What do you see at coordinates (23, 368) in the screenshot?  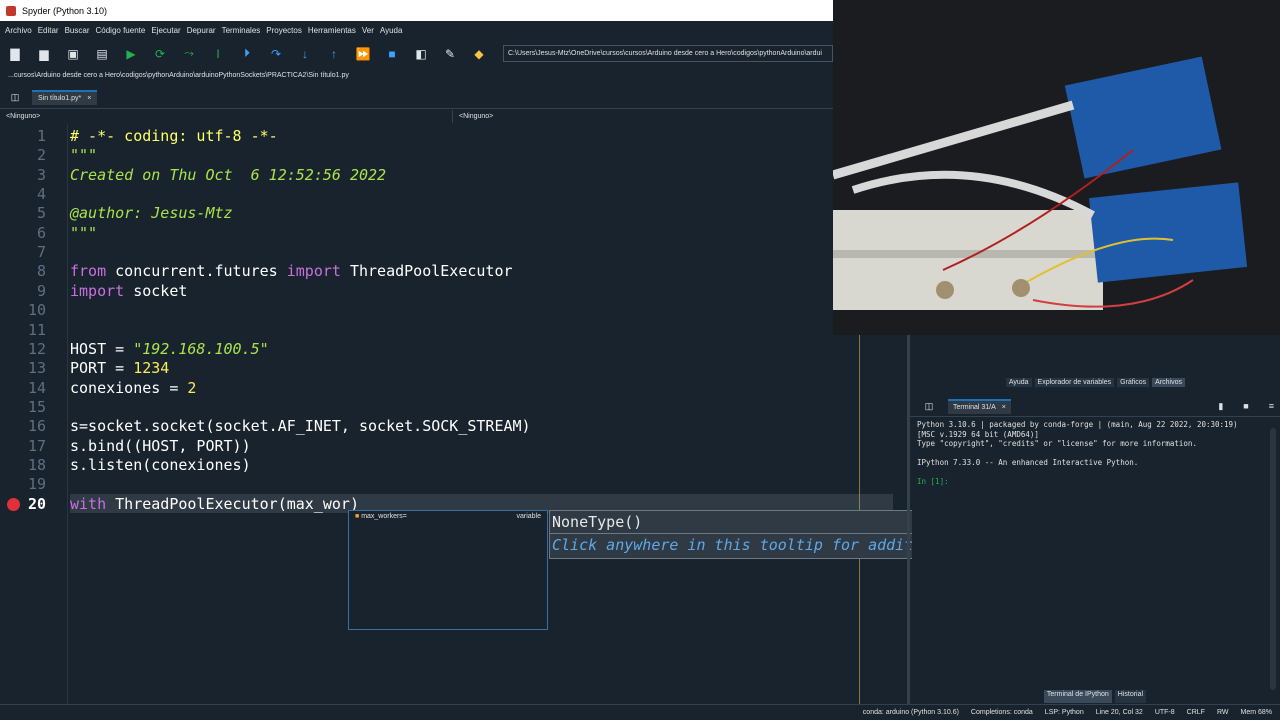 I see `line-number: 13` at bounding box center [23, 368].